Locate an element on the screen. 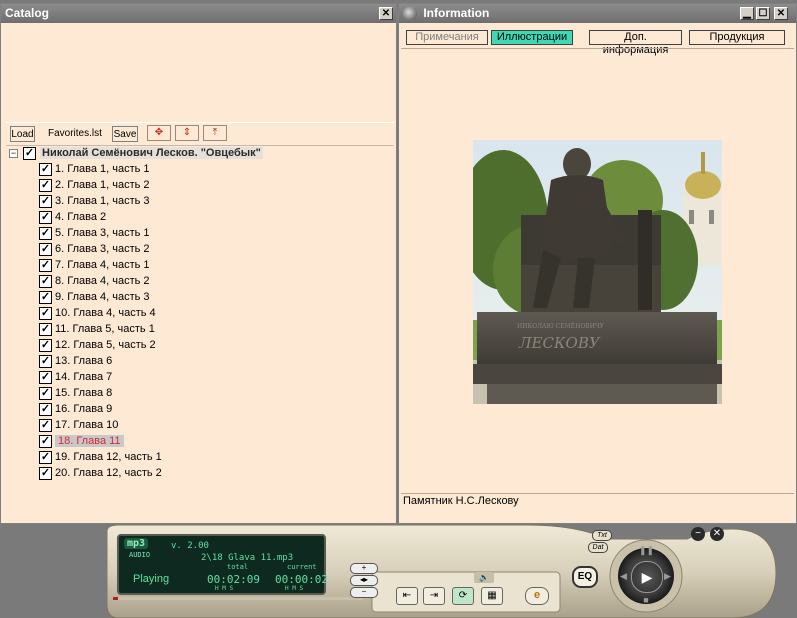 This screenshot has width=797, height=618. playlist-filename: Favorites.lst is located at coordinates (75, 133).